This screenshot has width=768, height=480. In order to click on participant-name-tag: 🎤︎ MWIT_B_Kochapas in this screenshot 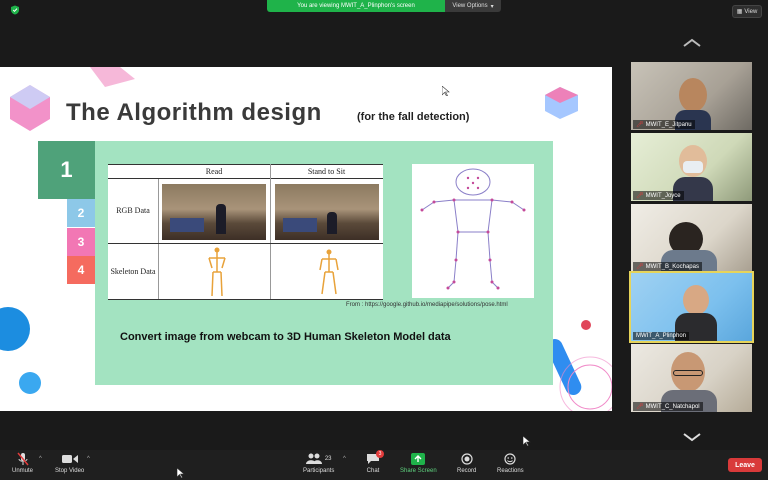, I will do `click(667, 266)`.